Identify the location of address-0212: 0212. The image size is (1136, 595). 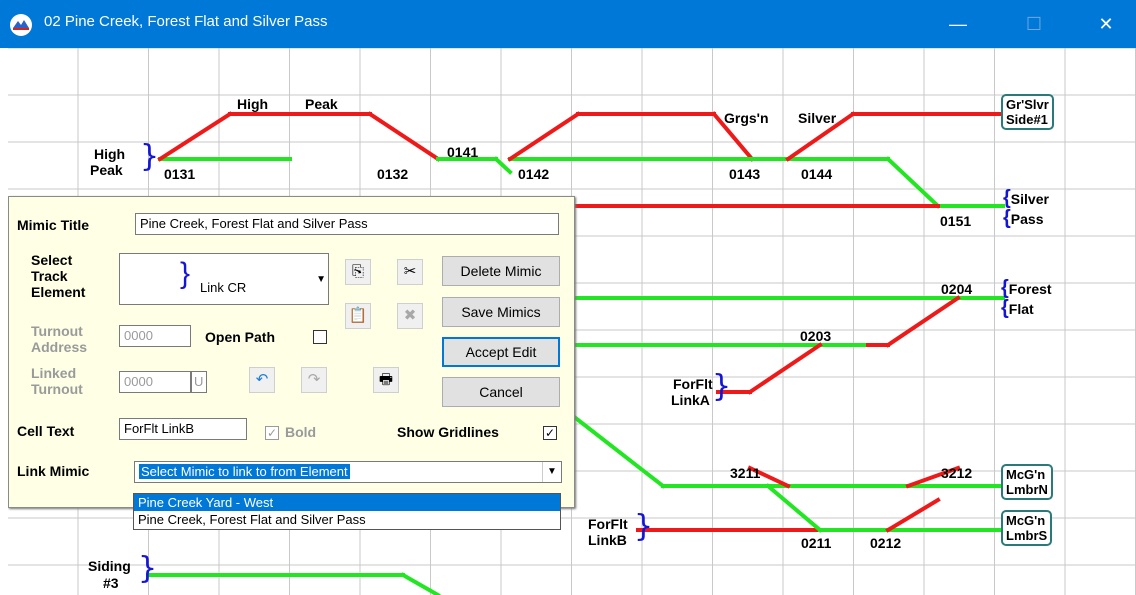
(886, 543).